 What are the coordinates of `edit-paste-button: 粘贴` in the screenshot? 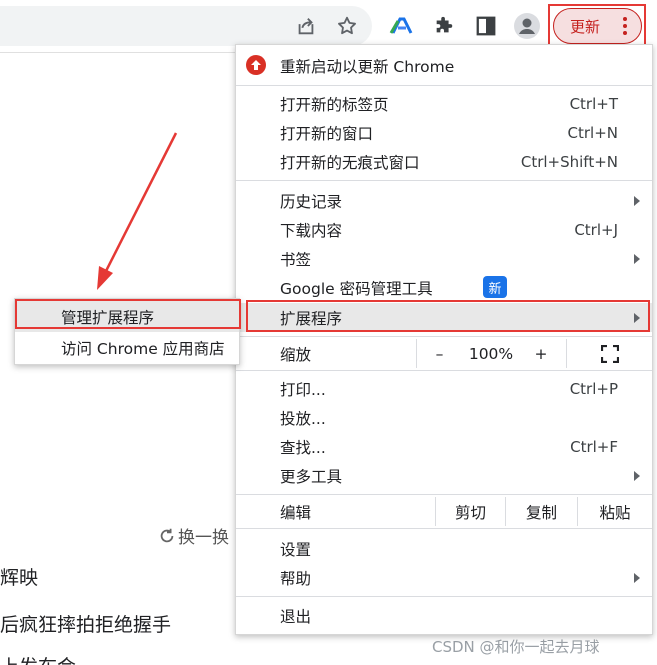 It's located at (614, 511).